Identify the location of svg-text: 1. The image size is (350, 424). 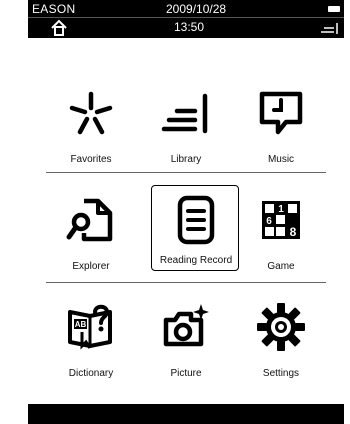
(281, 209).